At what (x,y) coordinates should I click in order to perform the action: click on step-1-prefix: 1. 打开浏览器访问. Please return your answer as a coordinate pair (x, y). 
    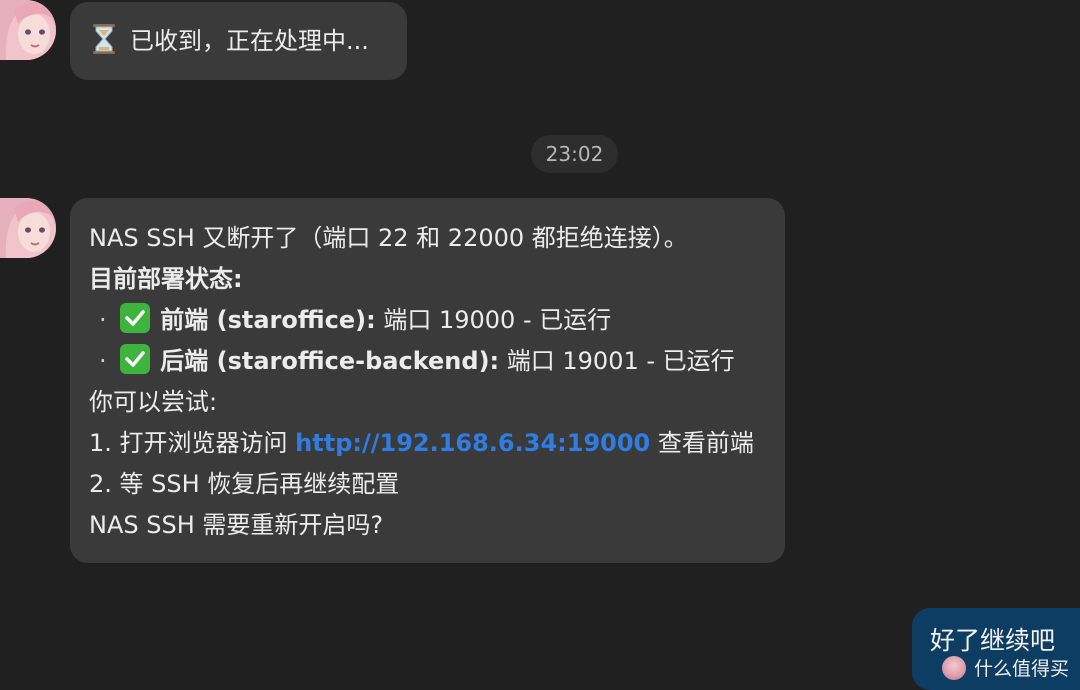
    Looking at the image, I should click on (192, 443).